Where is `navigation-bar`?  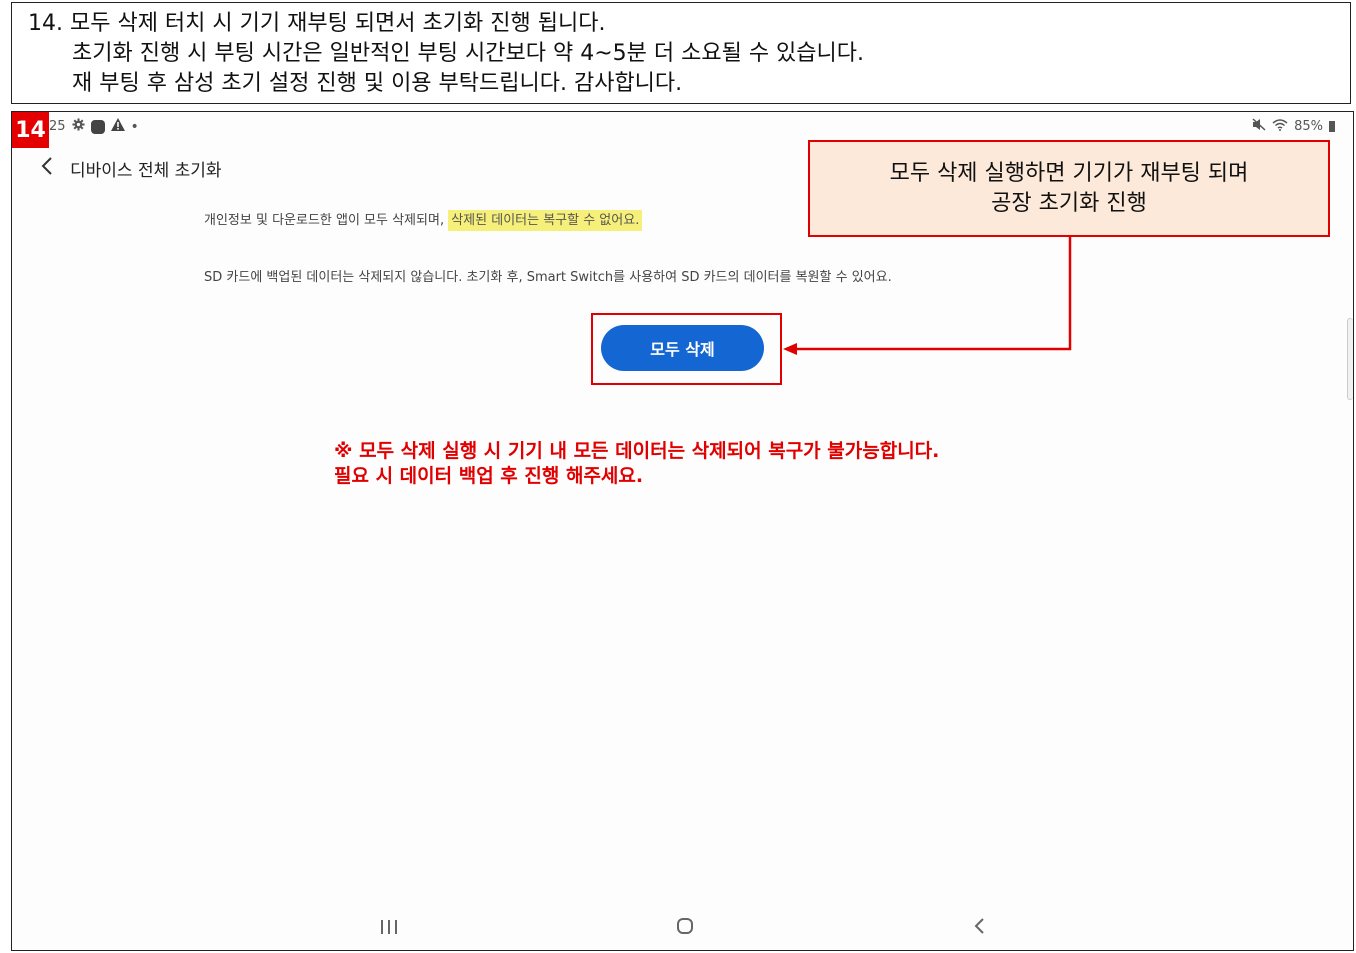 navigation-bar is located at coordinates (682, 927).